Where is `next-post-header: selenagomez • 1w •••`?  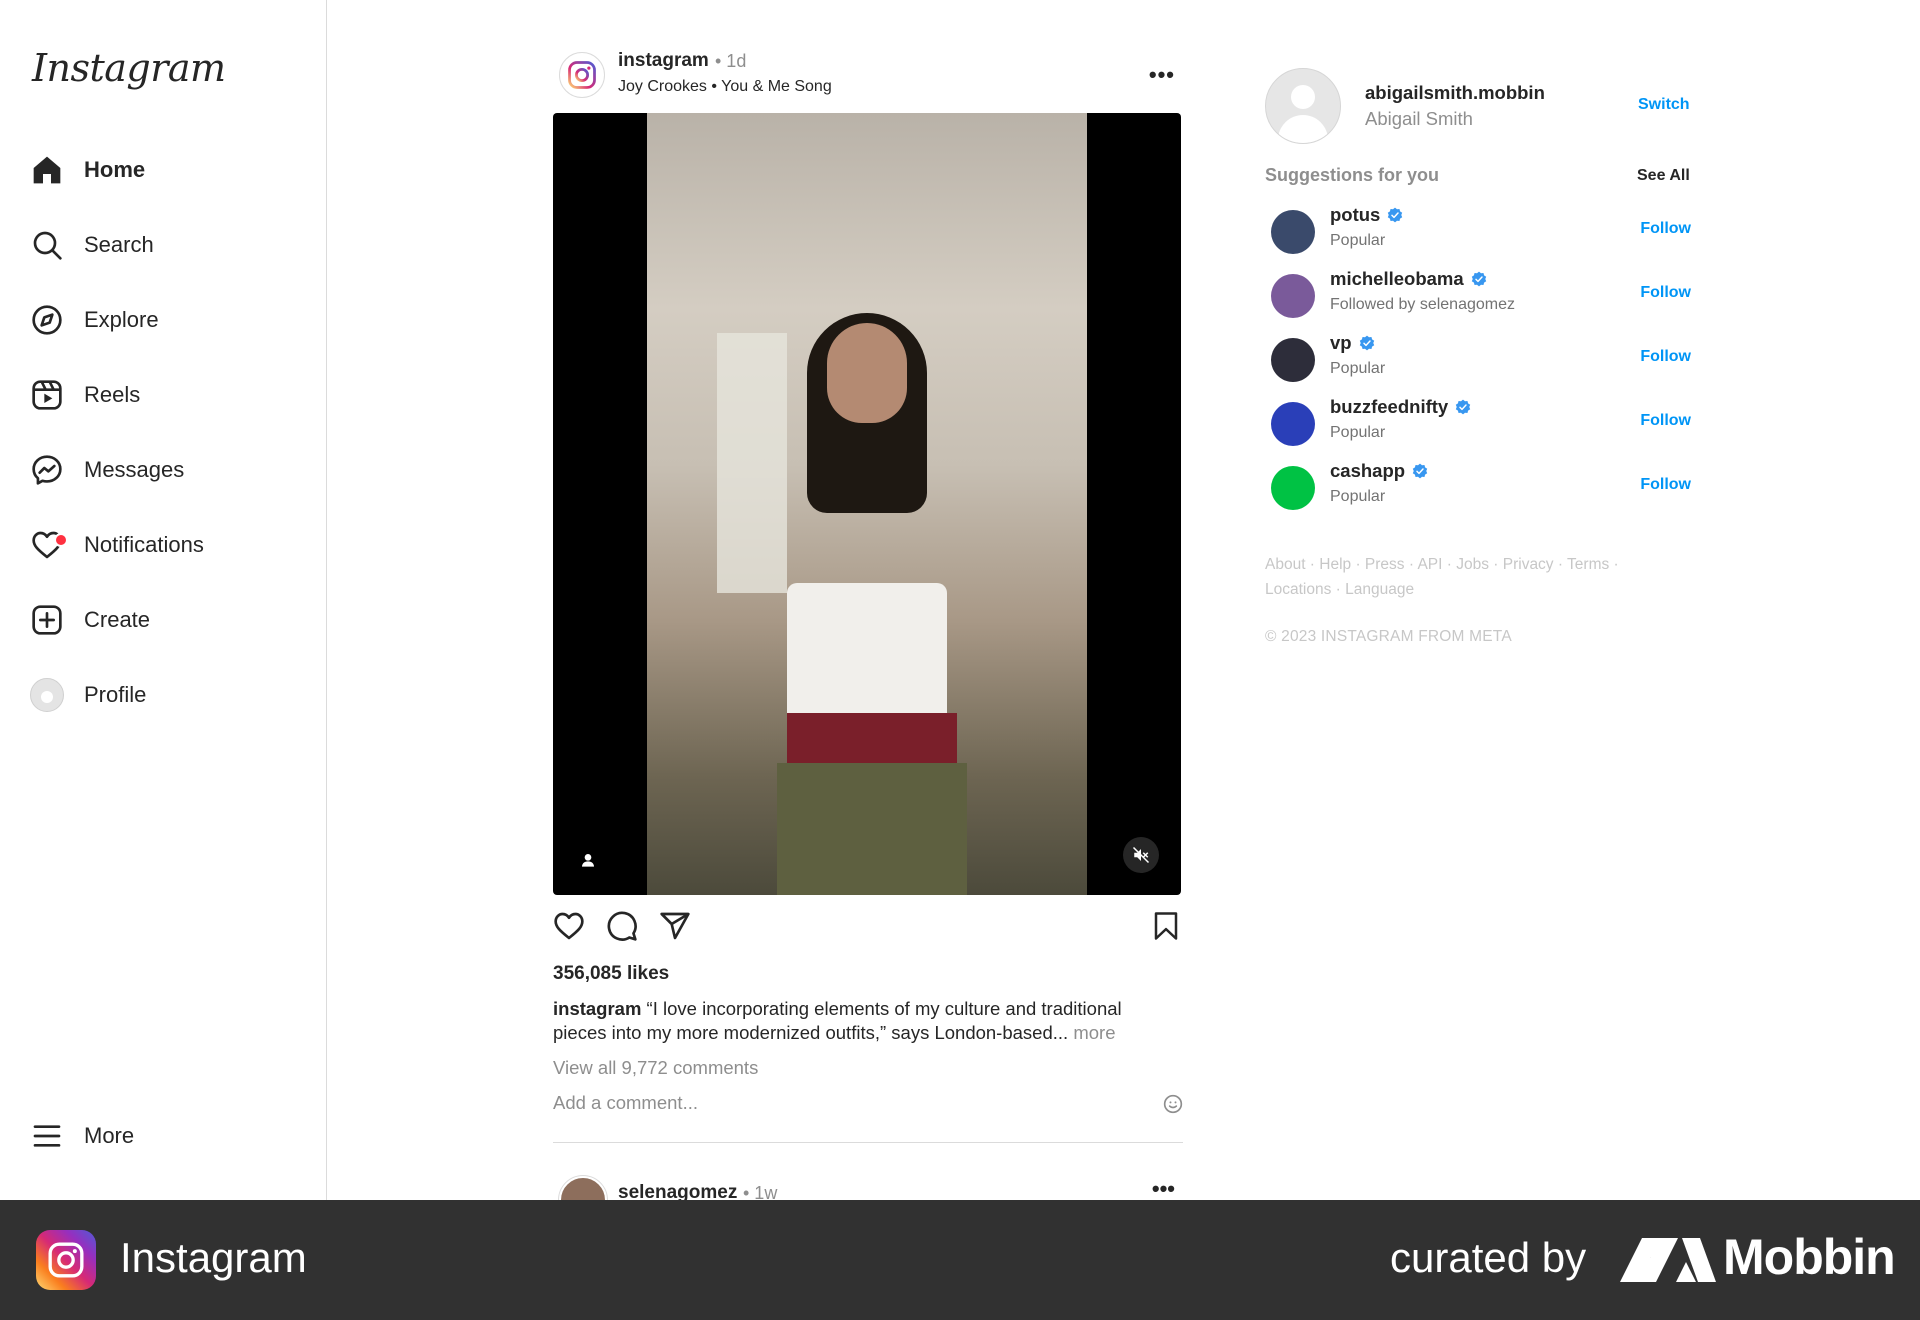 next-post-header: selenagomez • 1w ••• is located at coordinates (868, 1186).